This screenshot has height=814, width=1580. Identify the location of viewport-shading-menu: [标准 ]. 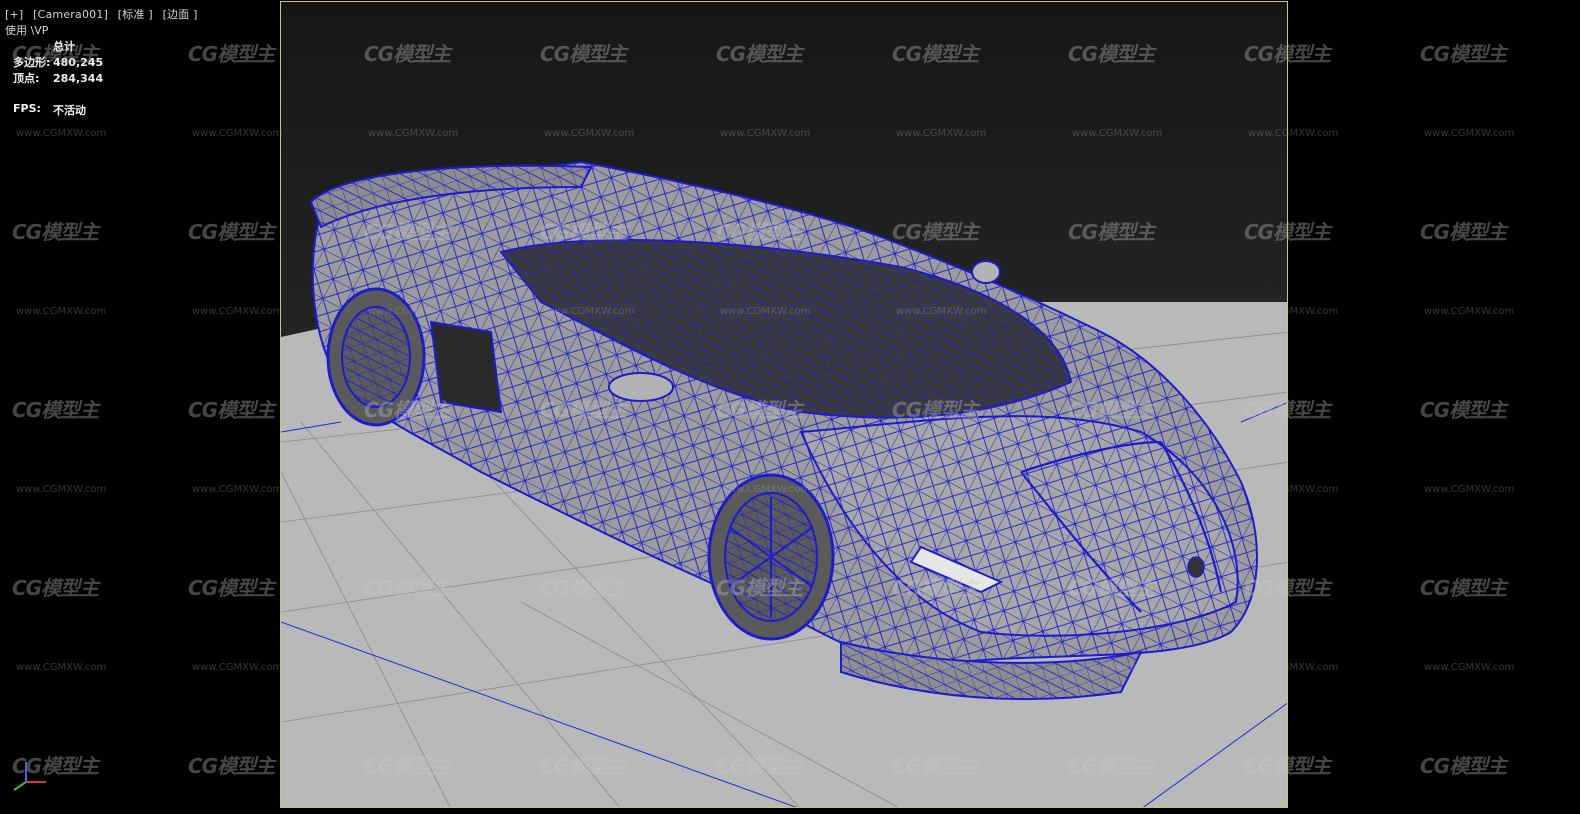
(135, 14).